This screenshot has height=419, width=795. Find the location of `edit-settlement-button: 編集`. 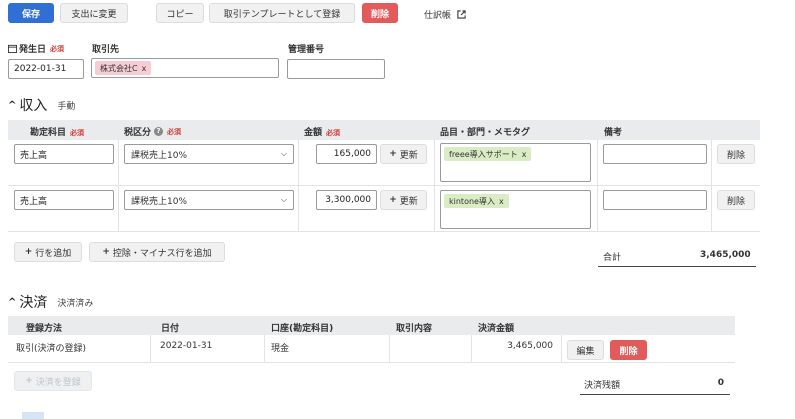

edit-settlement-button: 編集 is located at coordinates (585, 350).